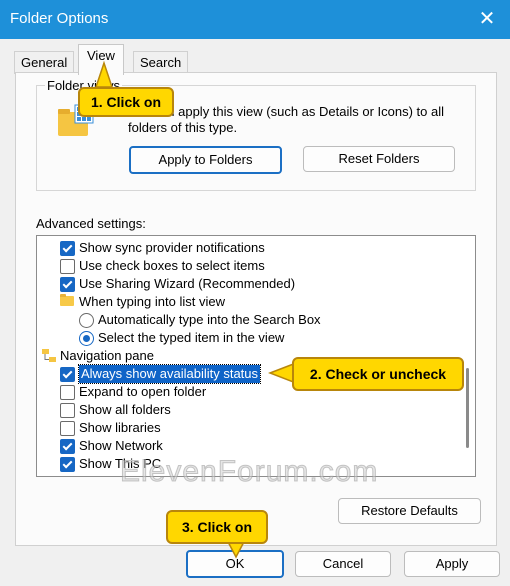  I want to click on tab-search: Search, so click(161, 62).